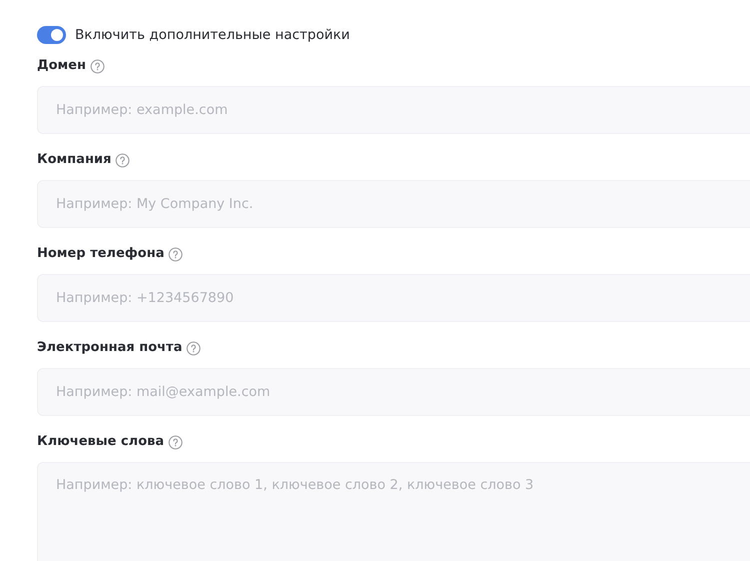  Describe the element at coordinates (109, 348) in the screenshot. I see `field-label: Электронная почта` at that location.